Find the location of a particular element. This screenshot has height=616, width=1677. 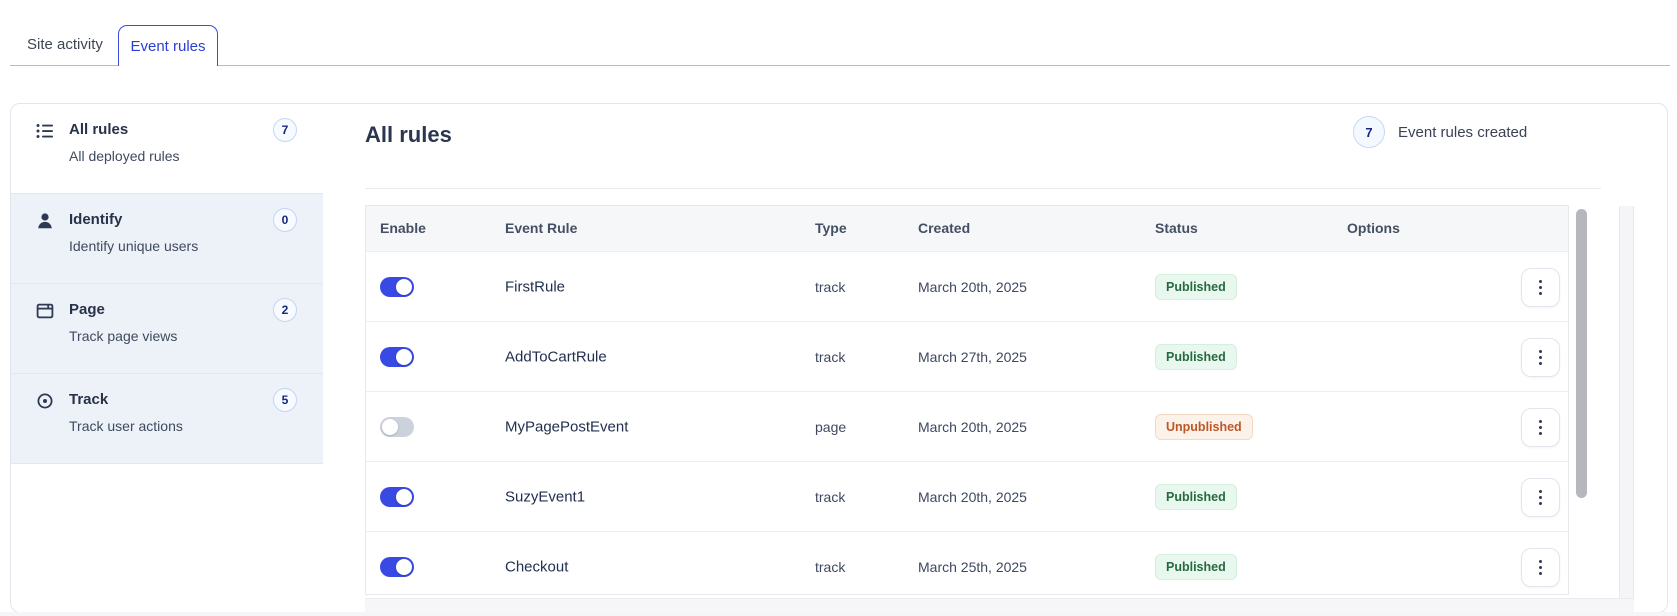

sidebar-item-subtitle: Track user actions is located at coordinates (126, 426).